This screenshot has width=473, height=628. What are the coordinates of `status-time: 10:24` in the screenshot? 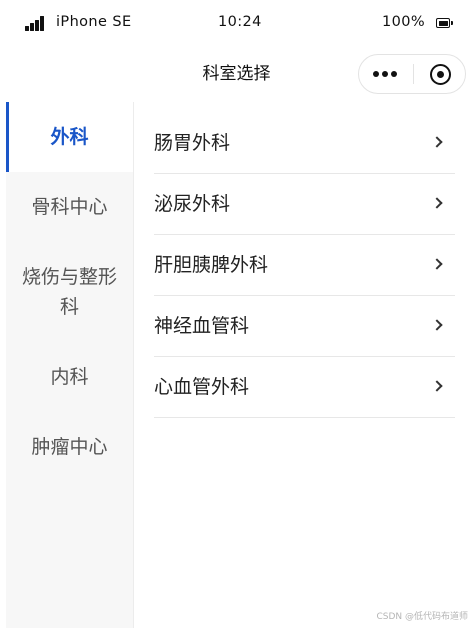 It's located at (240, 22).